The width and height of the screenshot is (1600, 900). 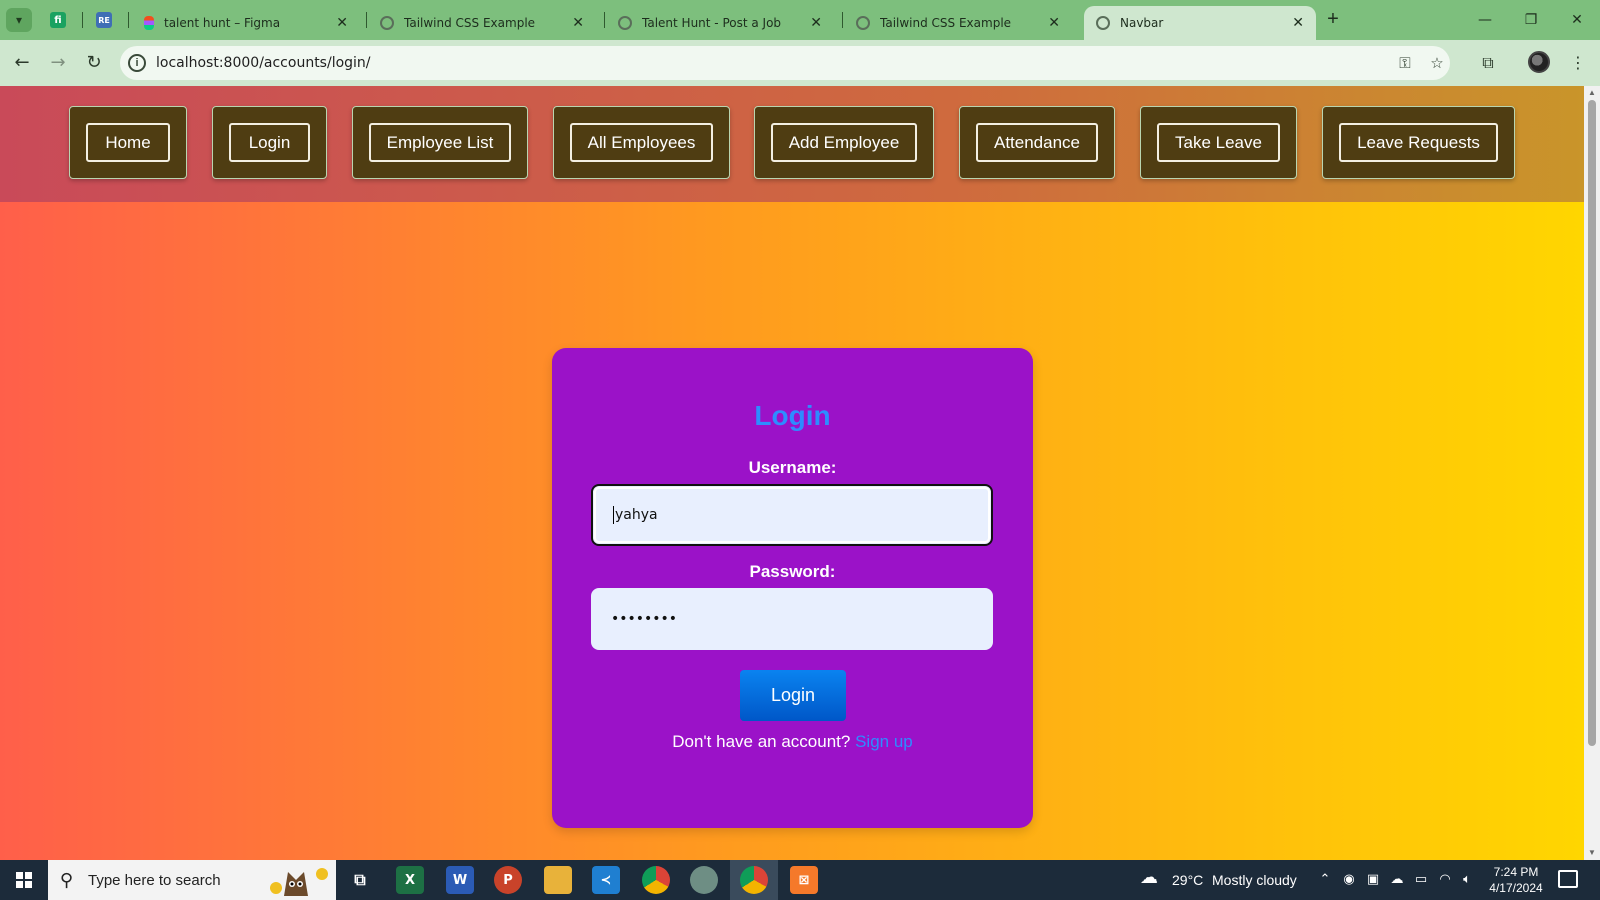 I want to click on password-value: ••••••••, so click(x=644, y=619).